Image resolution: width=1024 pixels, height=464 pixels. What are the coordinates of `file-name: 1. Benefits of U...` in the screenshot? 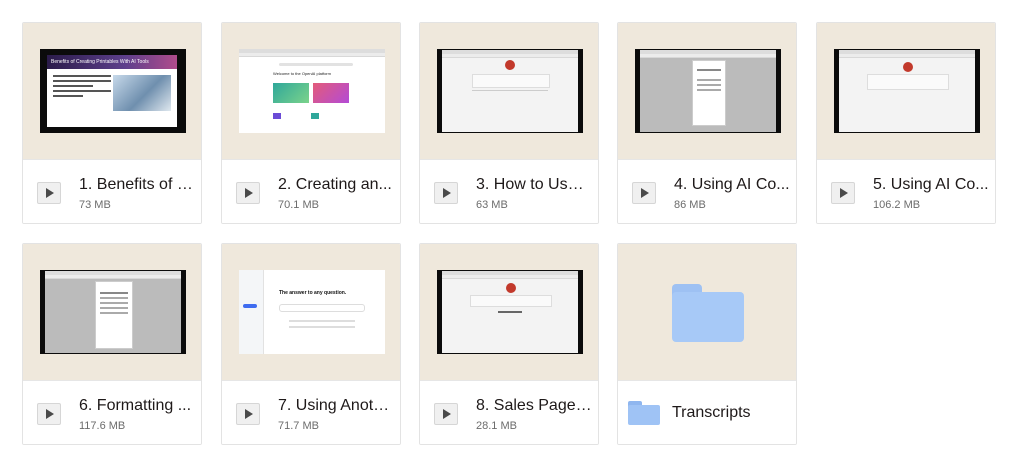 It's located at (137, 185).